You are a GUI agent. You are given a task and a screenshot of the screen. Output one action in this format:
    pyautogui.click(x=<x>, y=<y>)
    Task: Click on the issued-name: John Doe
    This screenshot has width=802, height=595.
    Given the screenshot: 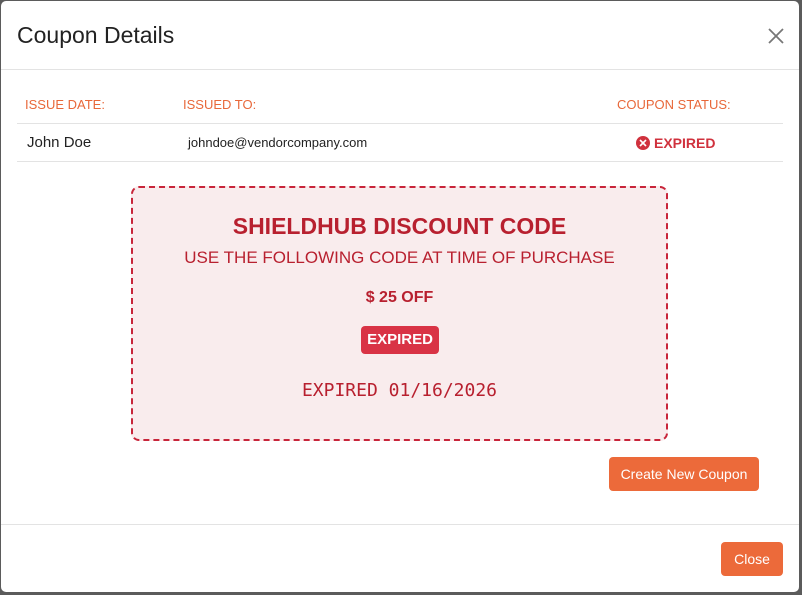 What is the action you would take?
    pyautogui.click(x=59, y=142)
    